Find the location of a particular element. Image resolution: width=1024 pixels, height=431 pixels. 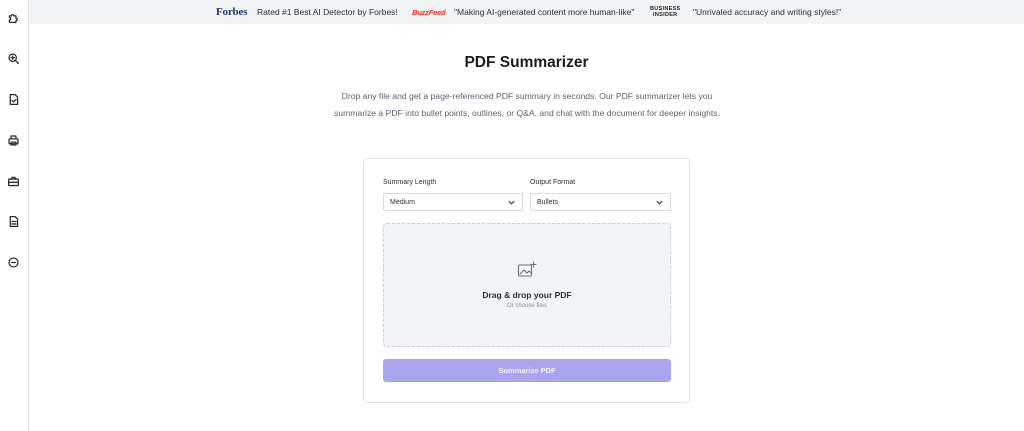

output-format-value: Bullets is located at coordinates (548, 202).